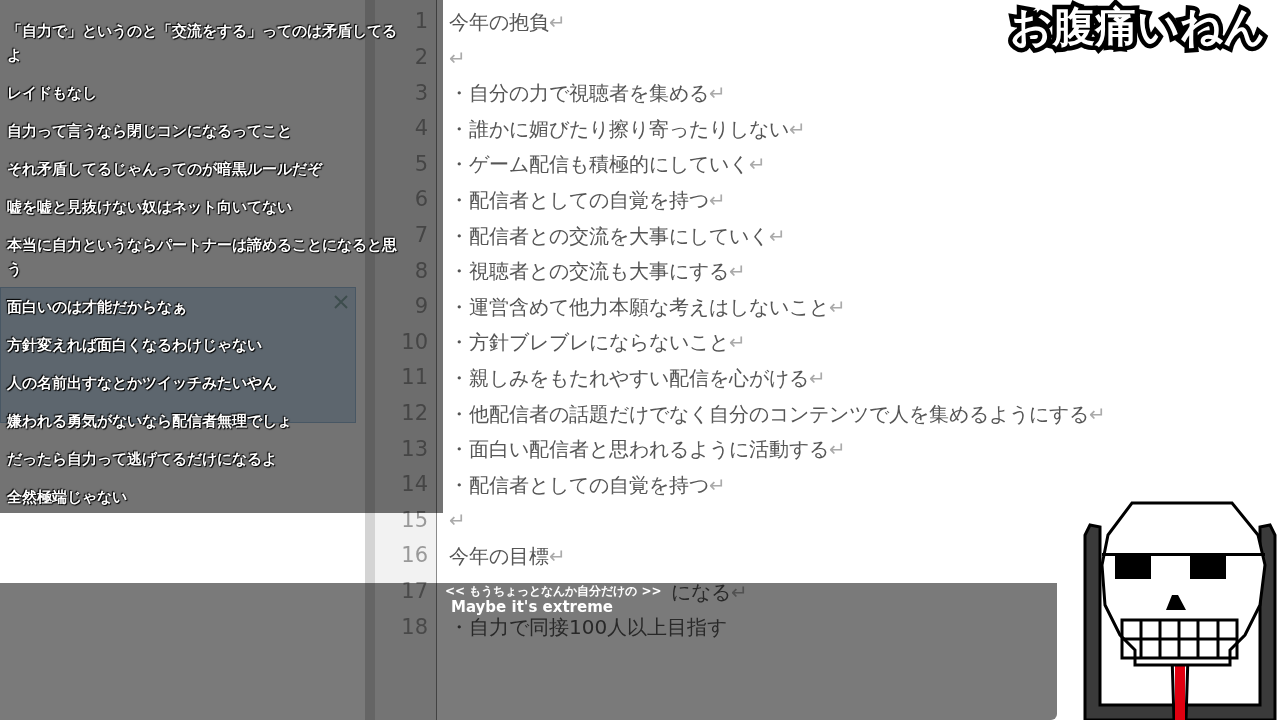 The image size is (1280, 720). What do you see at coordinates (629, 378) in the screenshot?
I see `editor-line-text: ・親しみをもたれやすい配信を心がける` at bounding box center [629, 378].